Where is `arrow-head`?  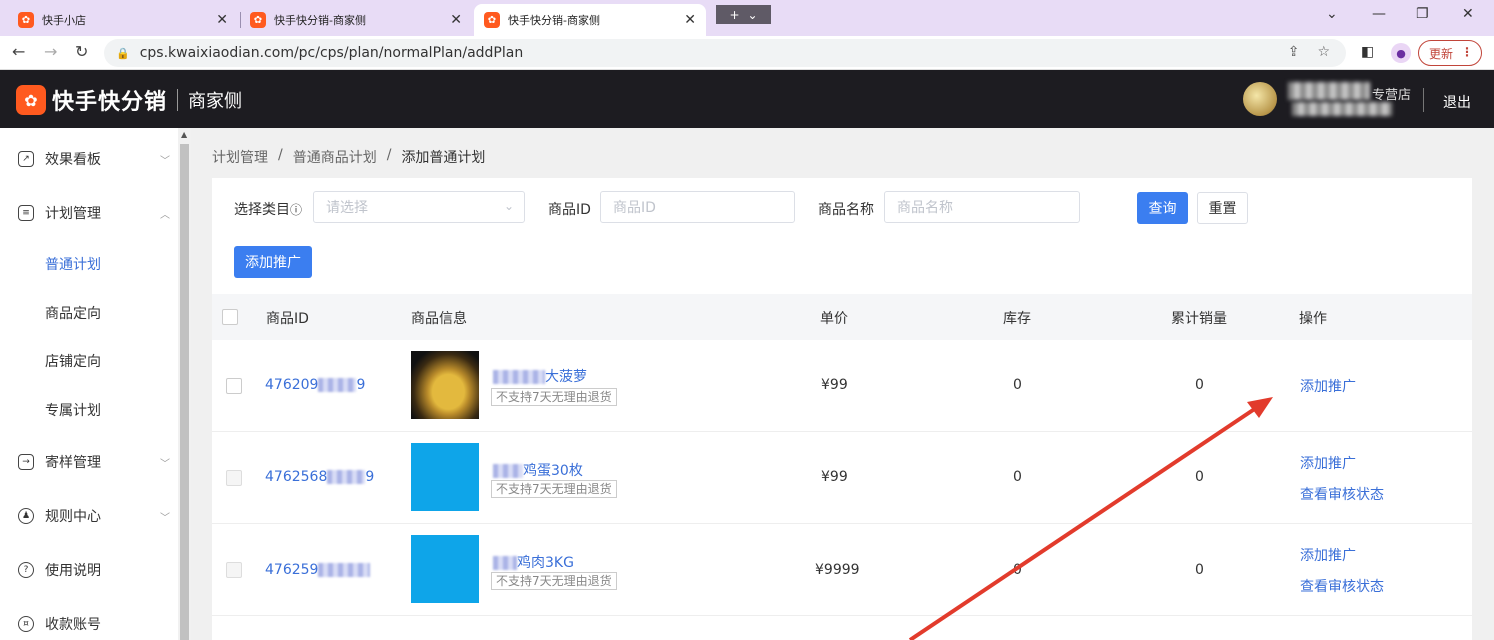
arrow-head is located at coordinates (1260, 407).